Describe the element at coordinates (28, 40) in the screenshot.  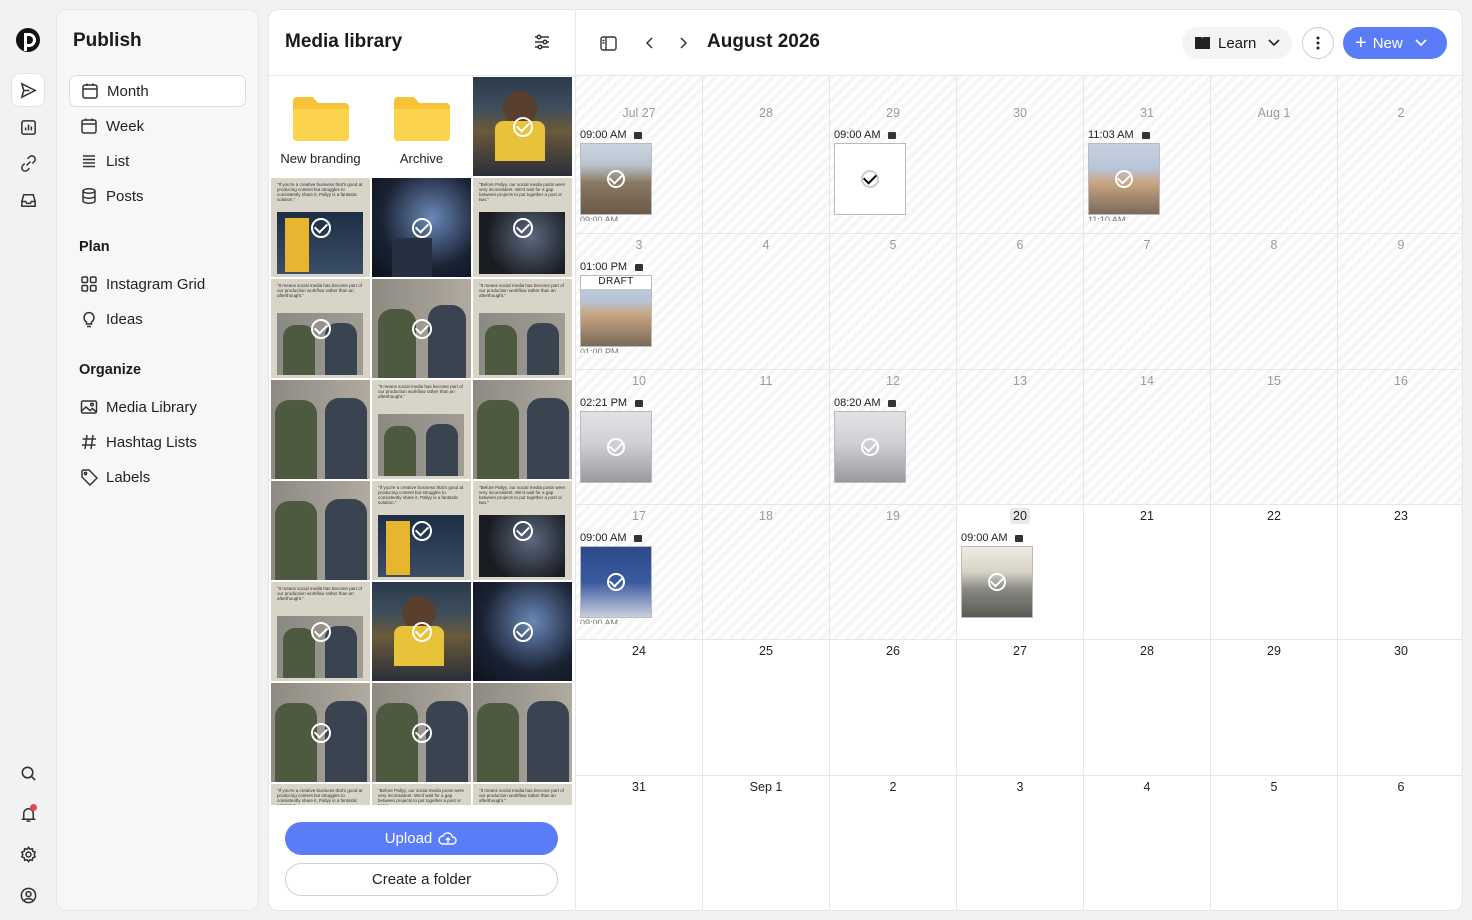
I see `pallyy-logo-icon` at that location.